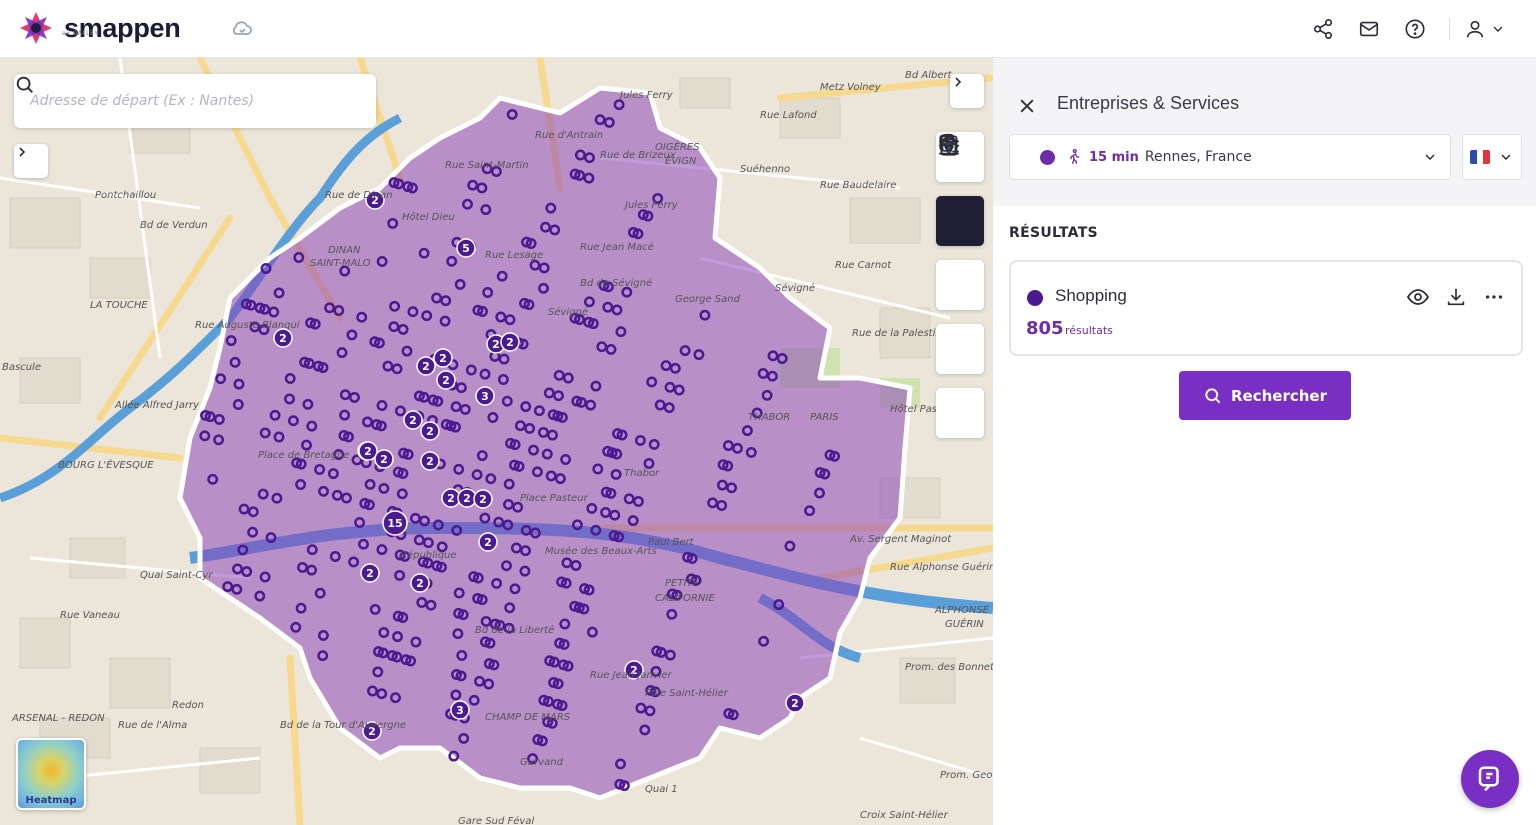 The width and height of the screenshot is (1536, 825). I want to click on map-label: Rue Carnot, so click(863, 265).